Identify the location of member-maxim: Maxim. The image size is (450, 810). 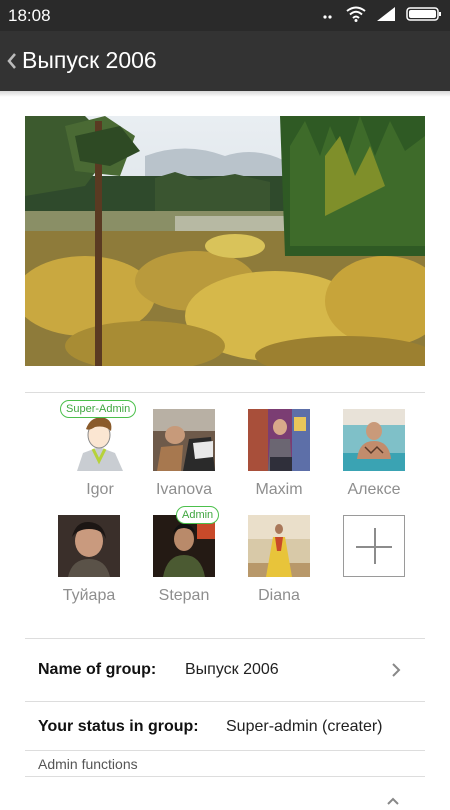
(279, 459).